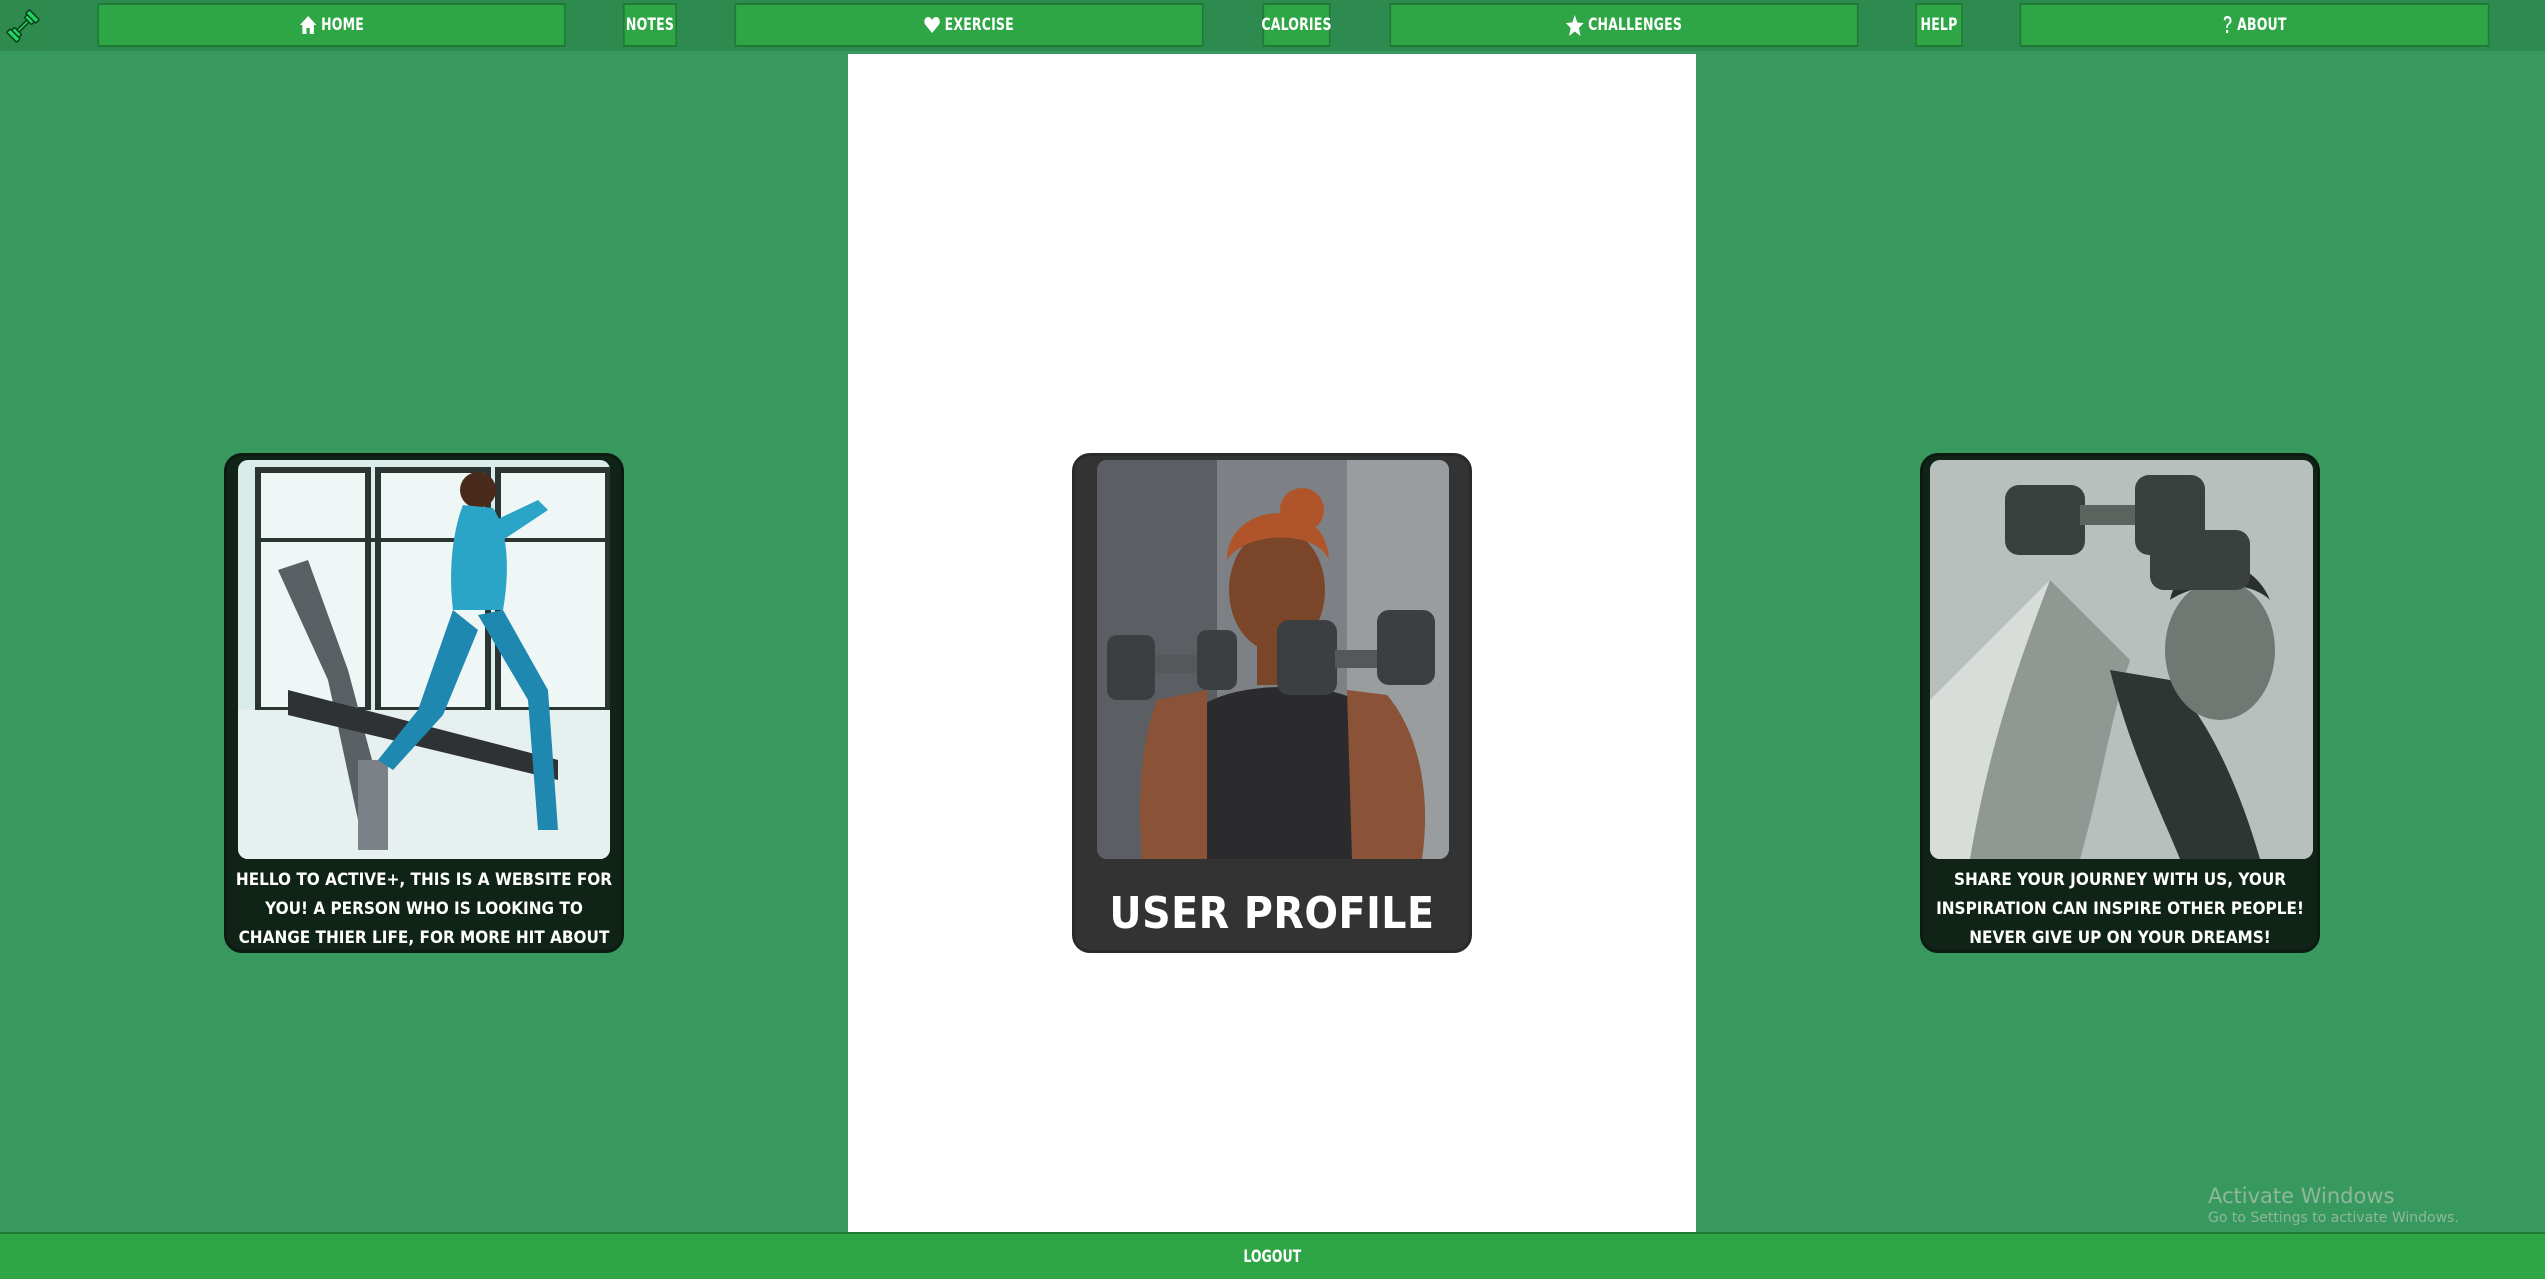 The width and height of the screenshot is (2545, 1279). Describe the element at coordinates (979, 25) in the screenshot. I see `nav-exercise-label: EXERCISE` at that location.